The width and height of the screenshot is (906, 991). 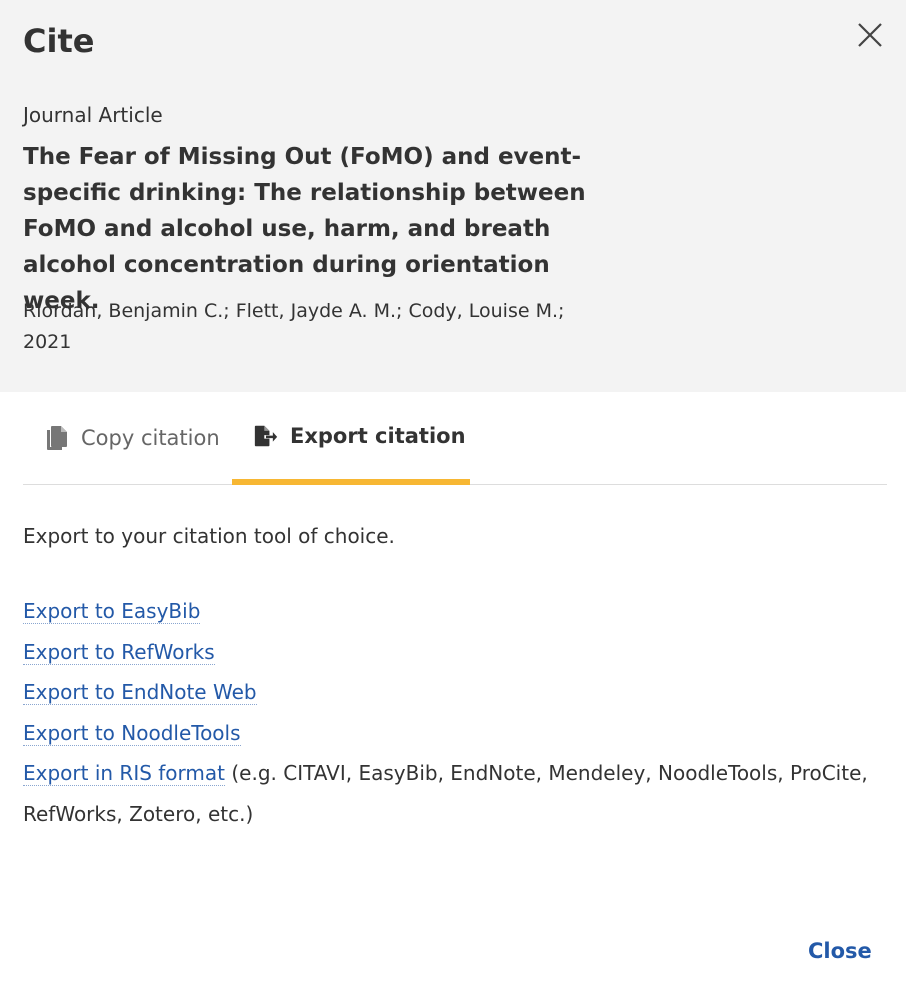 What do you see at coordinates (455, 652) in the screenshot?
I see `list-item: Export to RefWorks` at bounding box center [455, 652].